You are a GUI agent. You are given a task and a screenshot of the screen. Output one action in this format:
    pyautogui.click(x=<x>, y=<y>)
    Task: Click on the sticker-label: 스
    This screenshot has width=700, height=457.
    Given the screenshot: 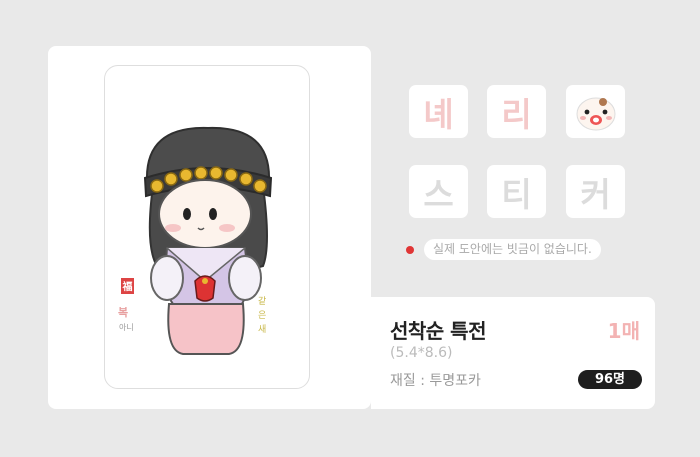 What is the action you would take?
    pyautogui.click(x=438, y=194)
    